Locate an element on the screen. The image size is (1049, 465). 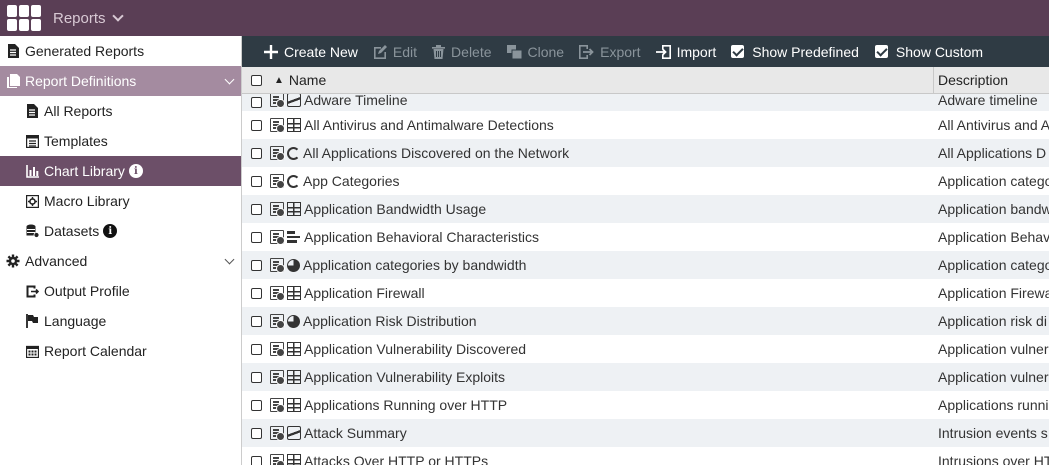
pie-chart-icon is located at coordinates (293, 321).